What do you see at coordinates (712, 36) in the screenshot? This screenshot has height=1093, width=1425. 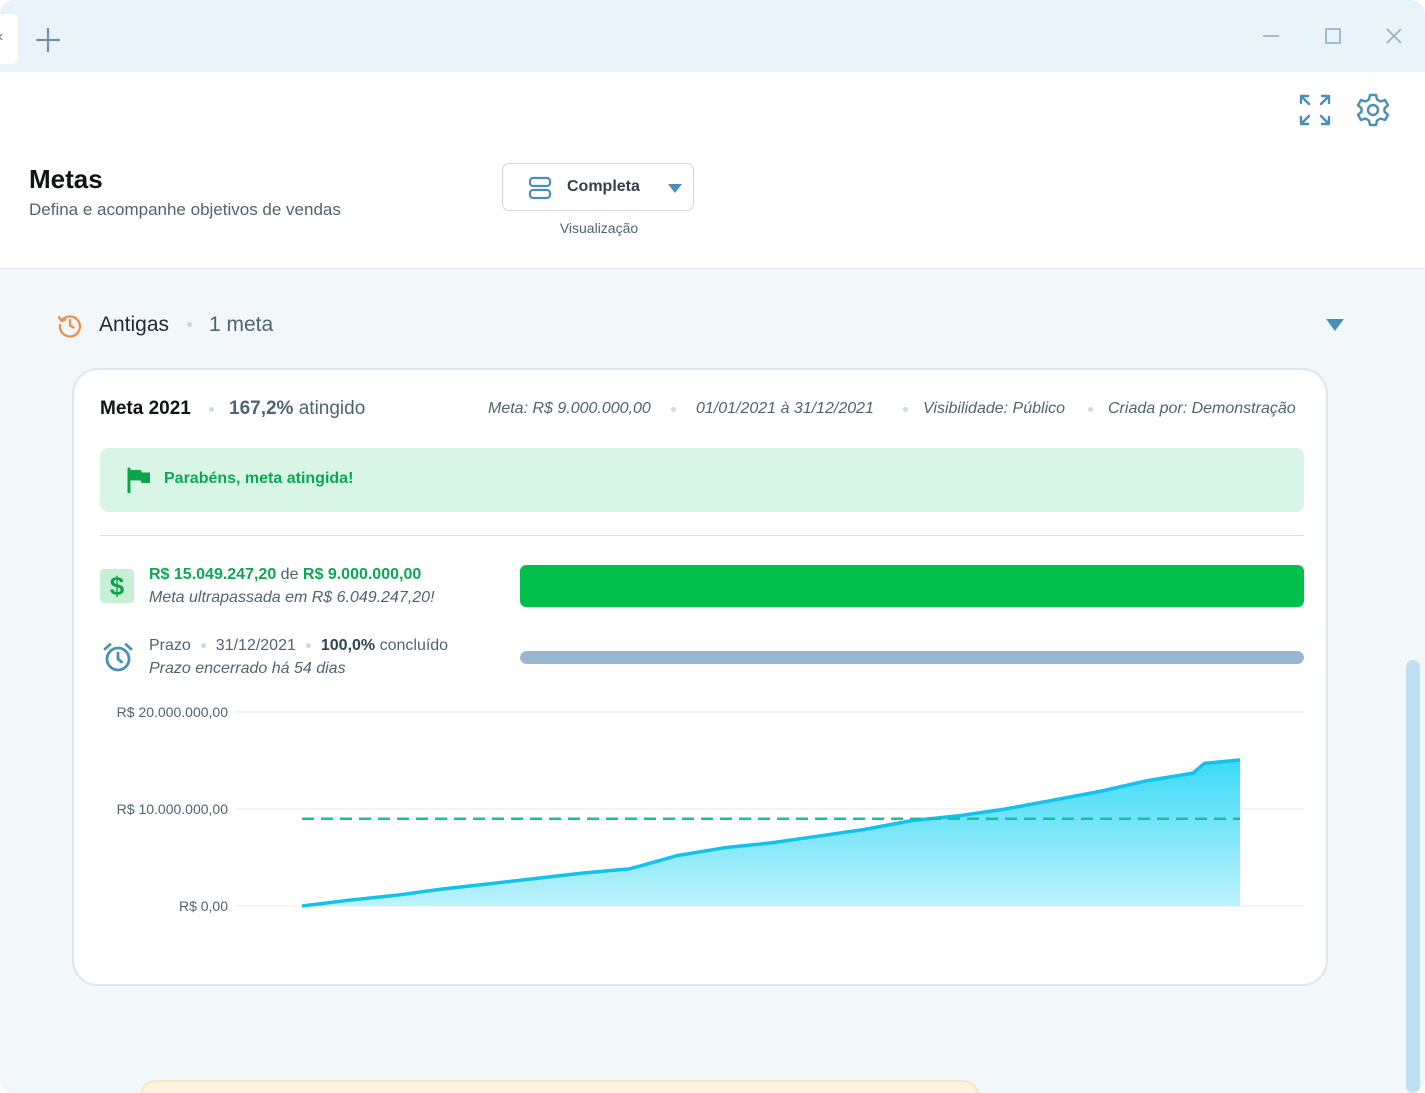 I see `title-bar: ‹` at bounding box center [712, 36].